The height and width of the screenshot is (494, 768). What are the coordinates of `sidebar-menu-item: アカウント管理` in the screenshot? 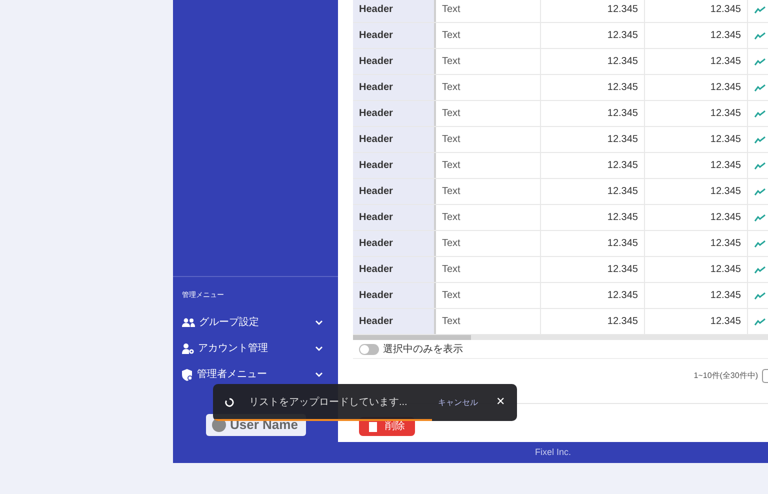 It's located at (255, 349).